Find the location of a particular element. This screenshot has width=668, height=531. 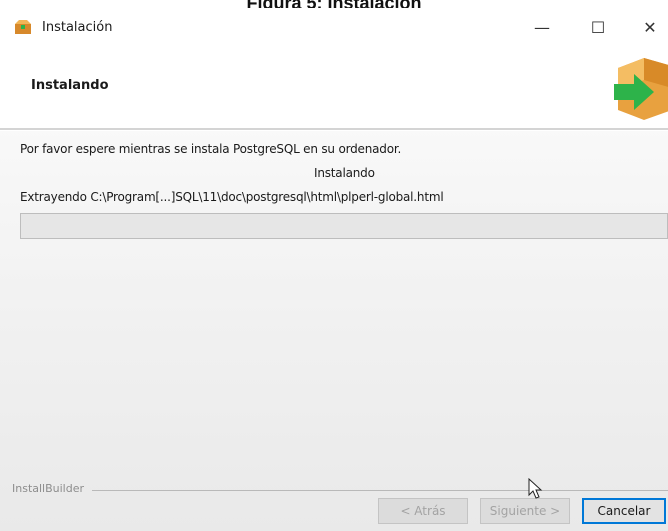

install-progress-bar is located at coordinates (344, 226).